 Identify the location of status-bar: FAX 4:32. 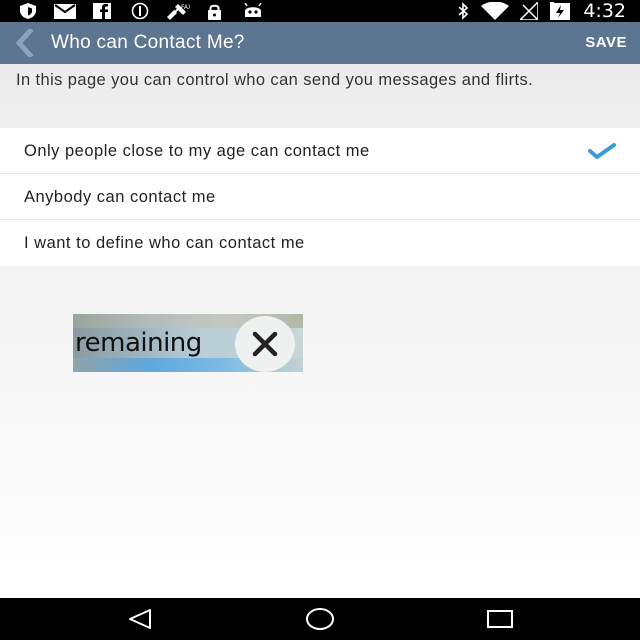
(320, 11).